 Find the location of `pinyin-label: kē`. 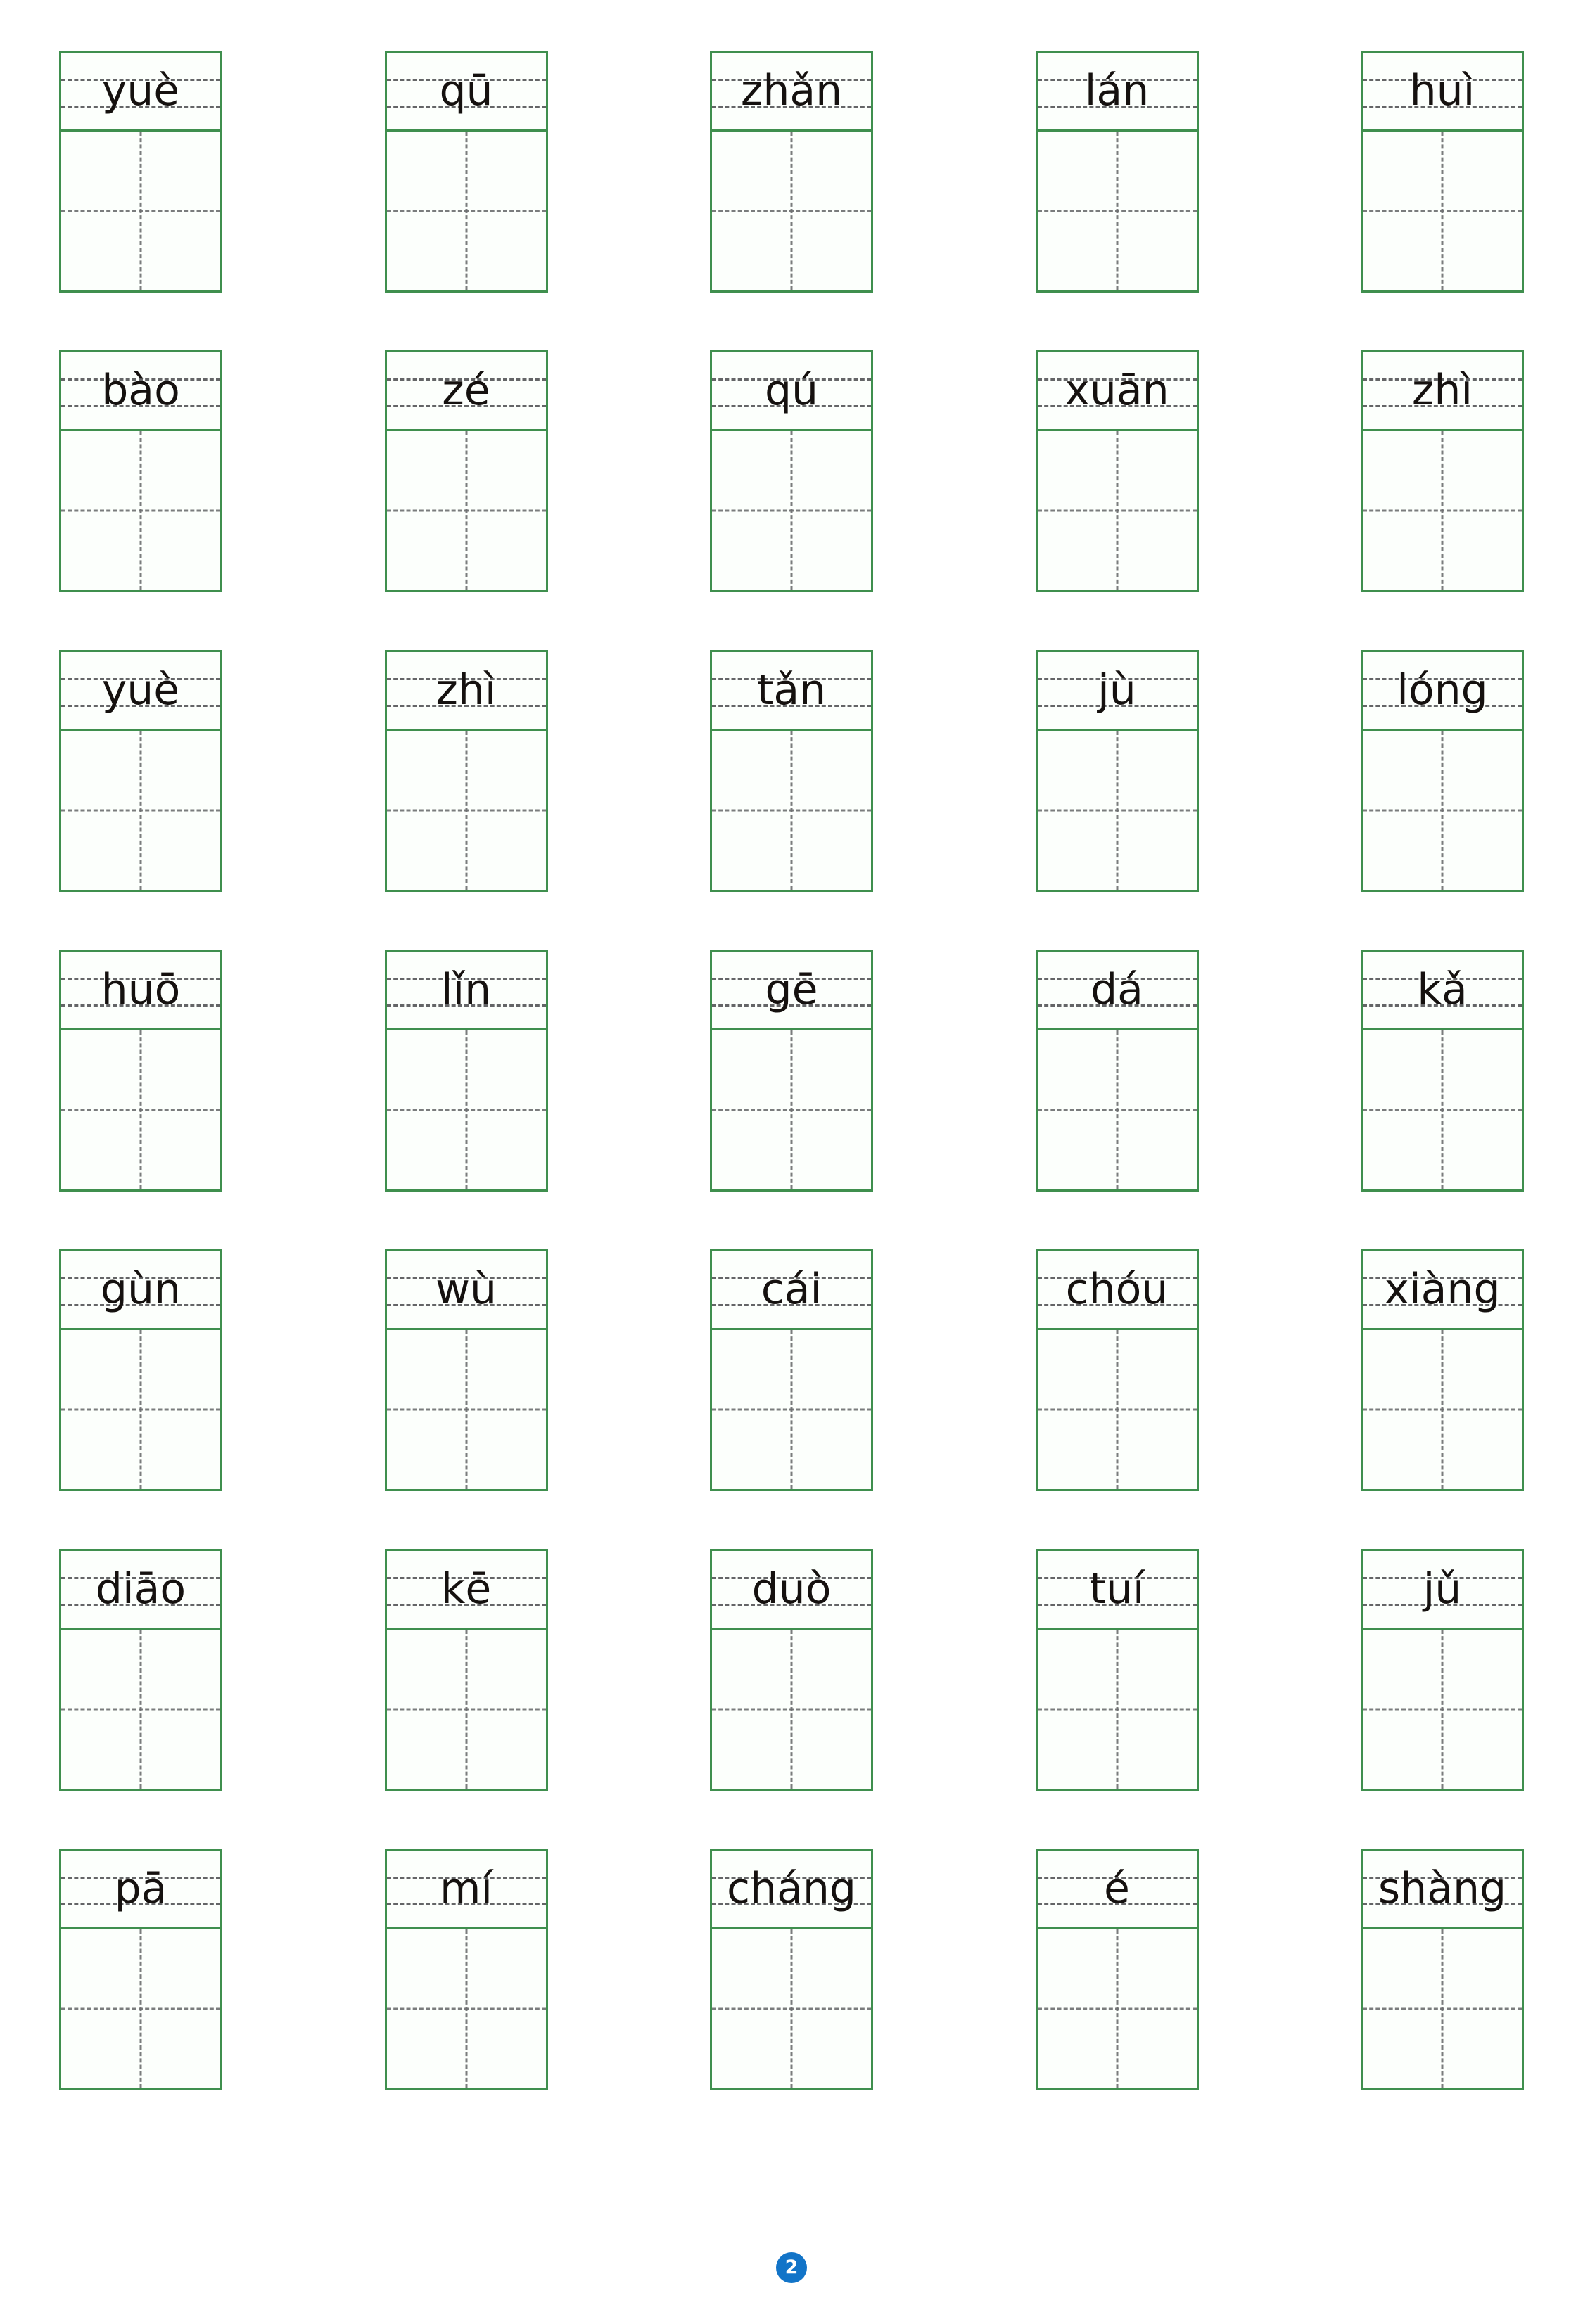

pinyin-label: kē is located at coordinates (466, 1589).